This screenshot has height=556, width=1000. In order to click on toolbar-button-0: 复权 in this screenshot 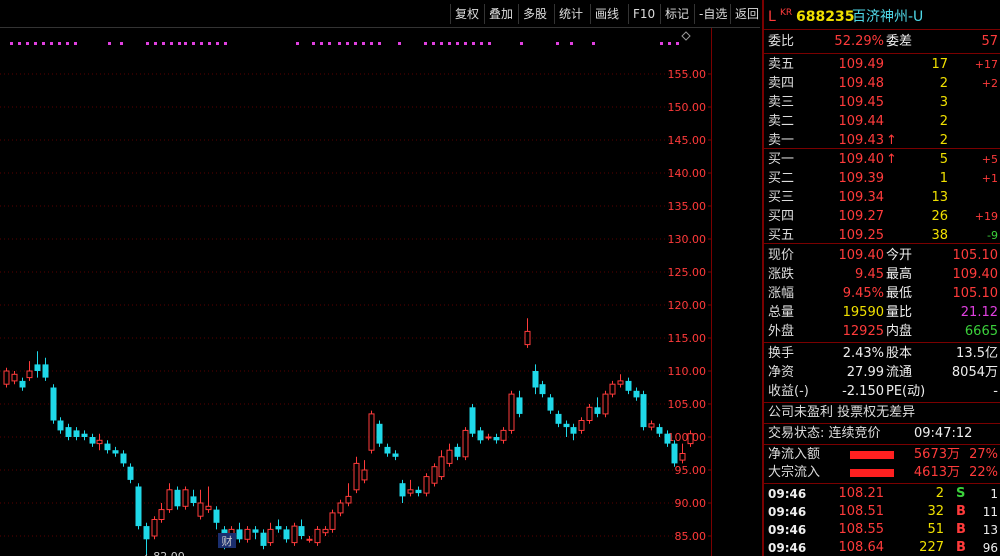, I will do `click(466, 14)`.